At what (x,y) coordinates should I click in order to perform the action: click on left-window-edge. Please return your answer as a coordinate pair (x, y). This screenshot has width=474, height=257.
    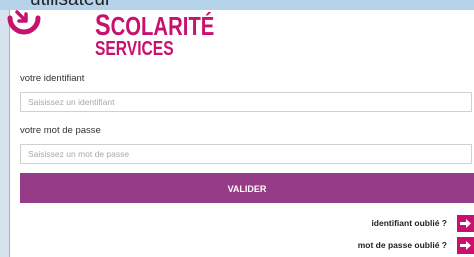
    Looking at the image, I should click on (5, 133).